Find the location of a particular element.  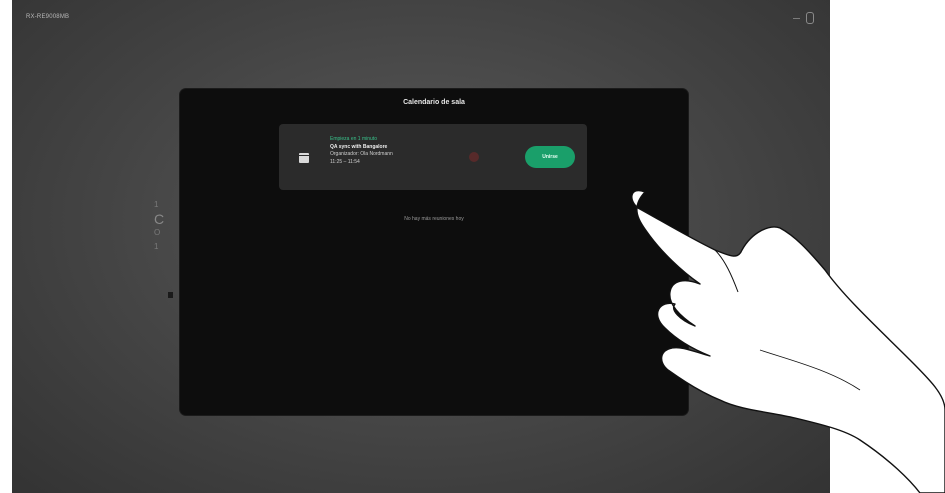

background-line-3: O is located at coordinates (157, 232).